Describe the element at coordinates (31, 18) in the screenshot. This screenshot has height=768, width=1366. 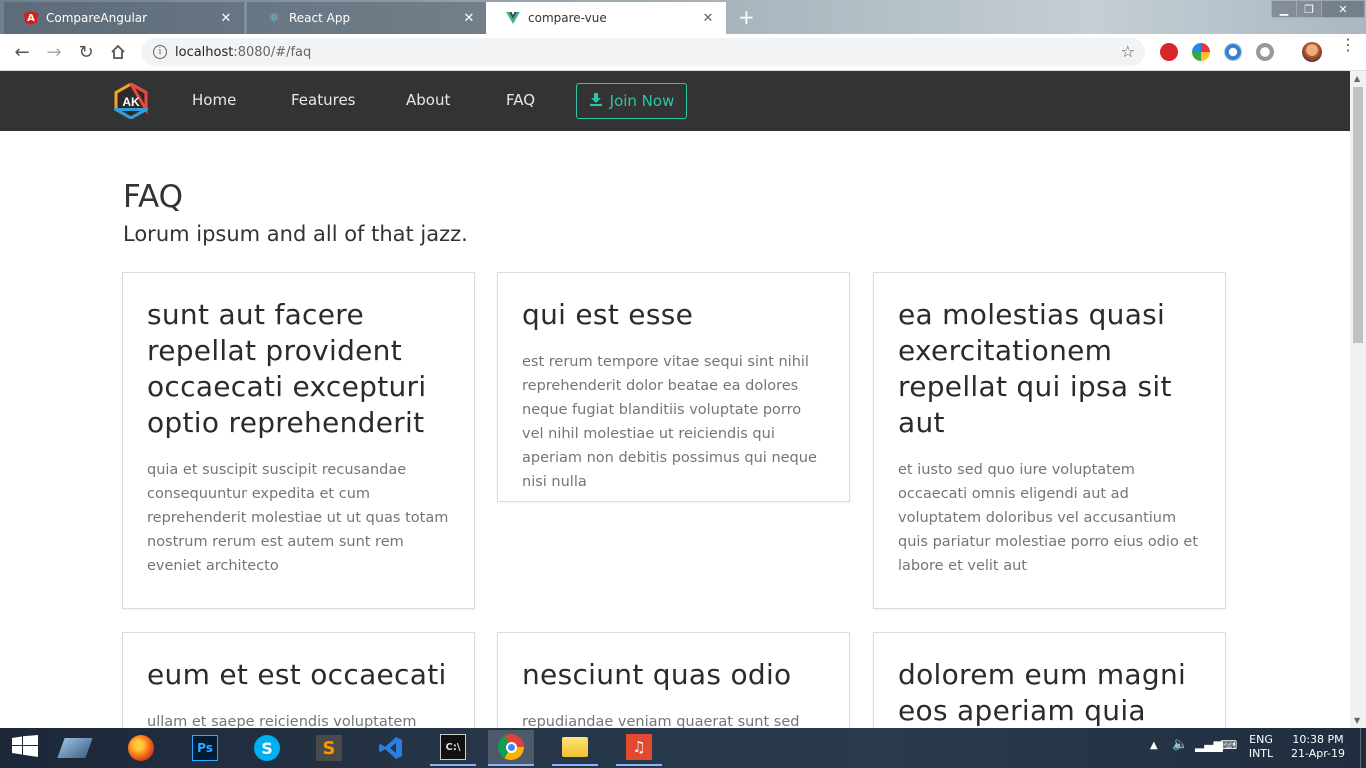
I see `angular-icon: A` at that location.